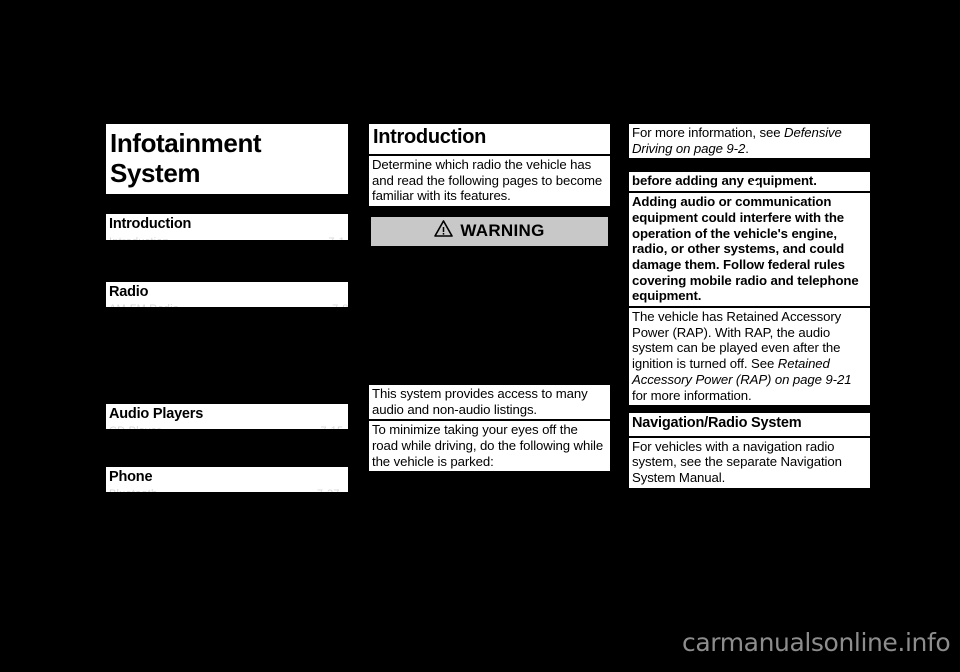 The image size is (960, 672). I want to click on watermark: carmanualsonline.info, so click(816, 642).